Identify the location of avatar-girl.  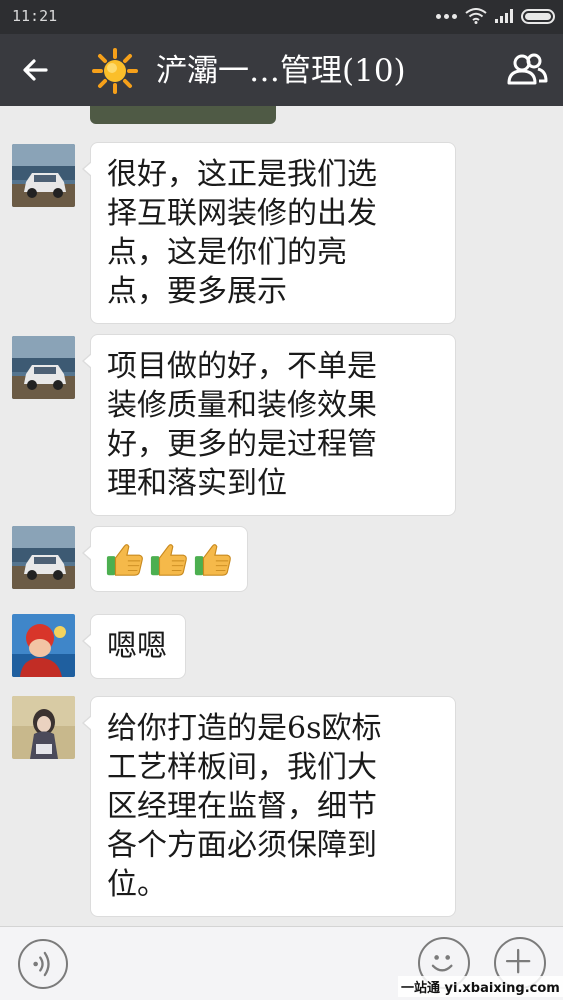
(43, 727).